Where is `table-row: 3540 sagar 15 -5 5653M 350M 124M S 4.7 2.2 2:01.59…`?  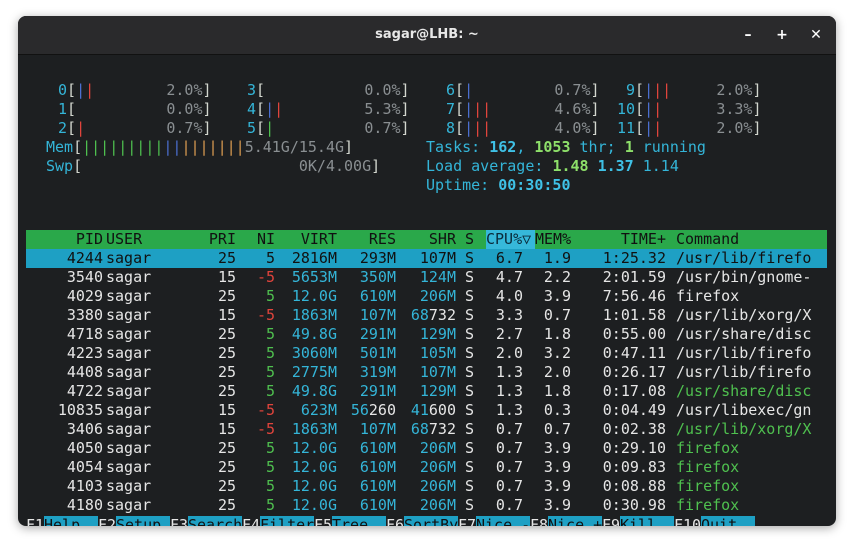
table-row: 3540 sagar 15 -5 5653M 350M 124M S 4.7 2.2 2:01.59… is located at coordinates (426, 277).